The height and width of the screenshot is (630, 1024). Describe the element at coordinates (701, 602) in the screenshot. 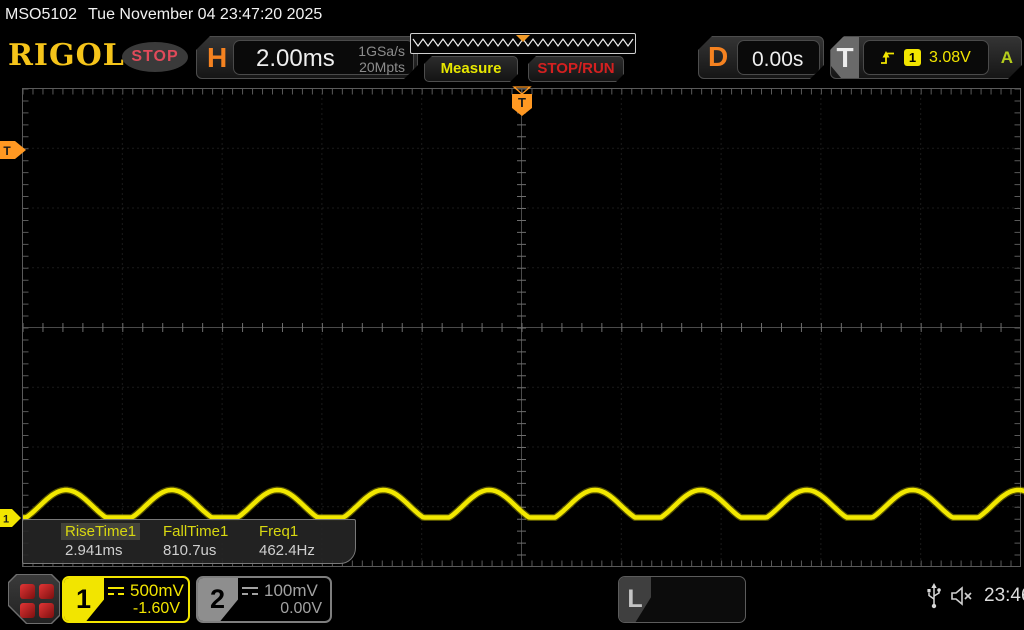

I see `logic-channel-numbers: 0 1 2 3 4 5 6 7 8 9 1011 12131415` at that location.